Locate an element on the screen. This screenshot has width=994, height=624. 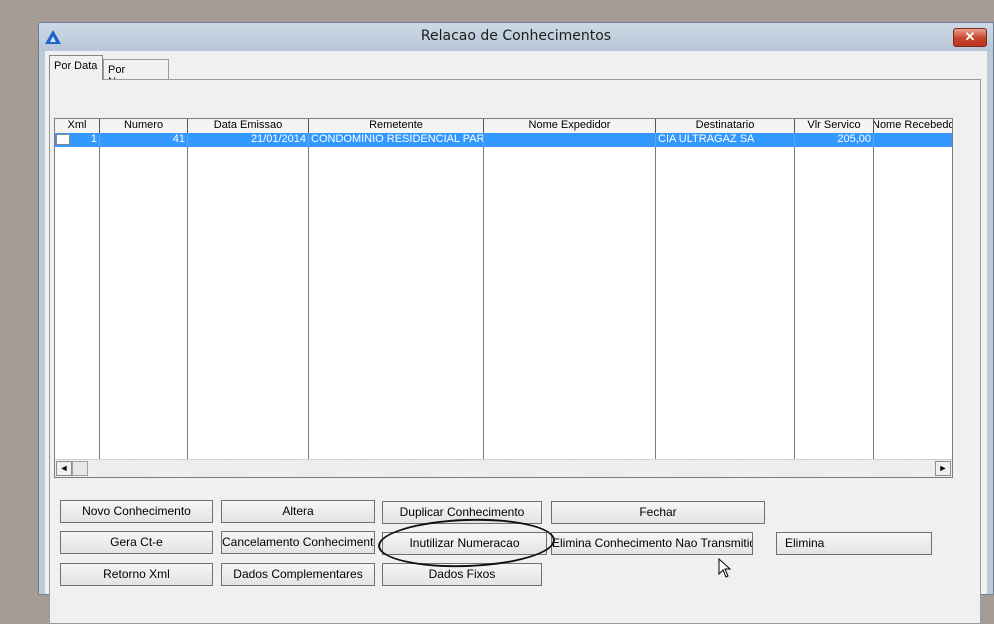
fechar-button: Fechar is located at coordinates (658, 512).